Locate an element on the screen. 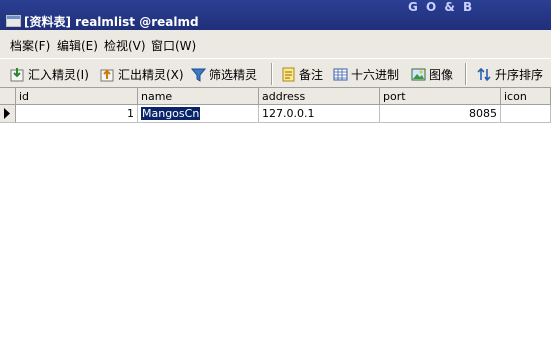 The width and height of the screenshot is (551, 362). sort-icon is located at coordinates (484, 74).